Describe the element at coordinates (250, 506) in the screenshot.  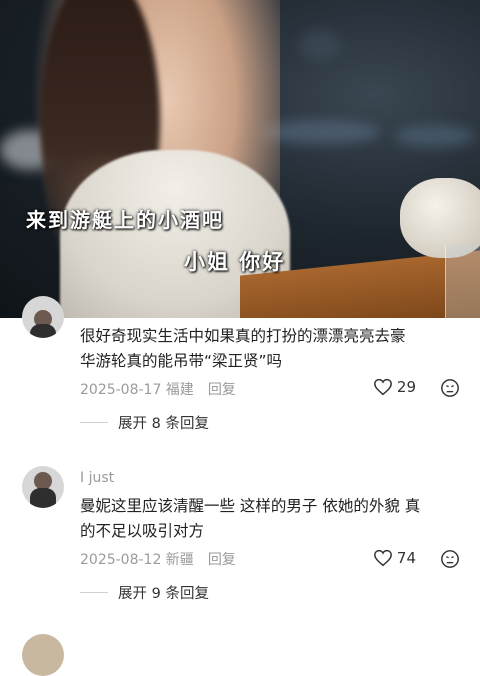
I see `comment-text-line: 曼妮这里应该清醒一些 这样的男子 依她的外貌 真` at that location.